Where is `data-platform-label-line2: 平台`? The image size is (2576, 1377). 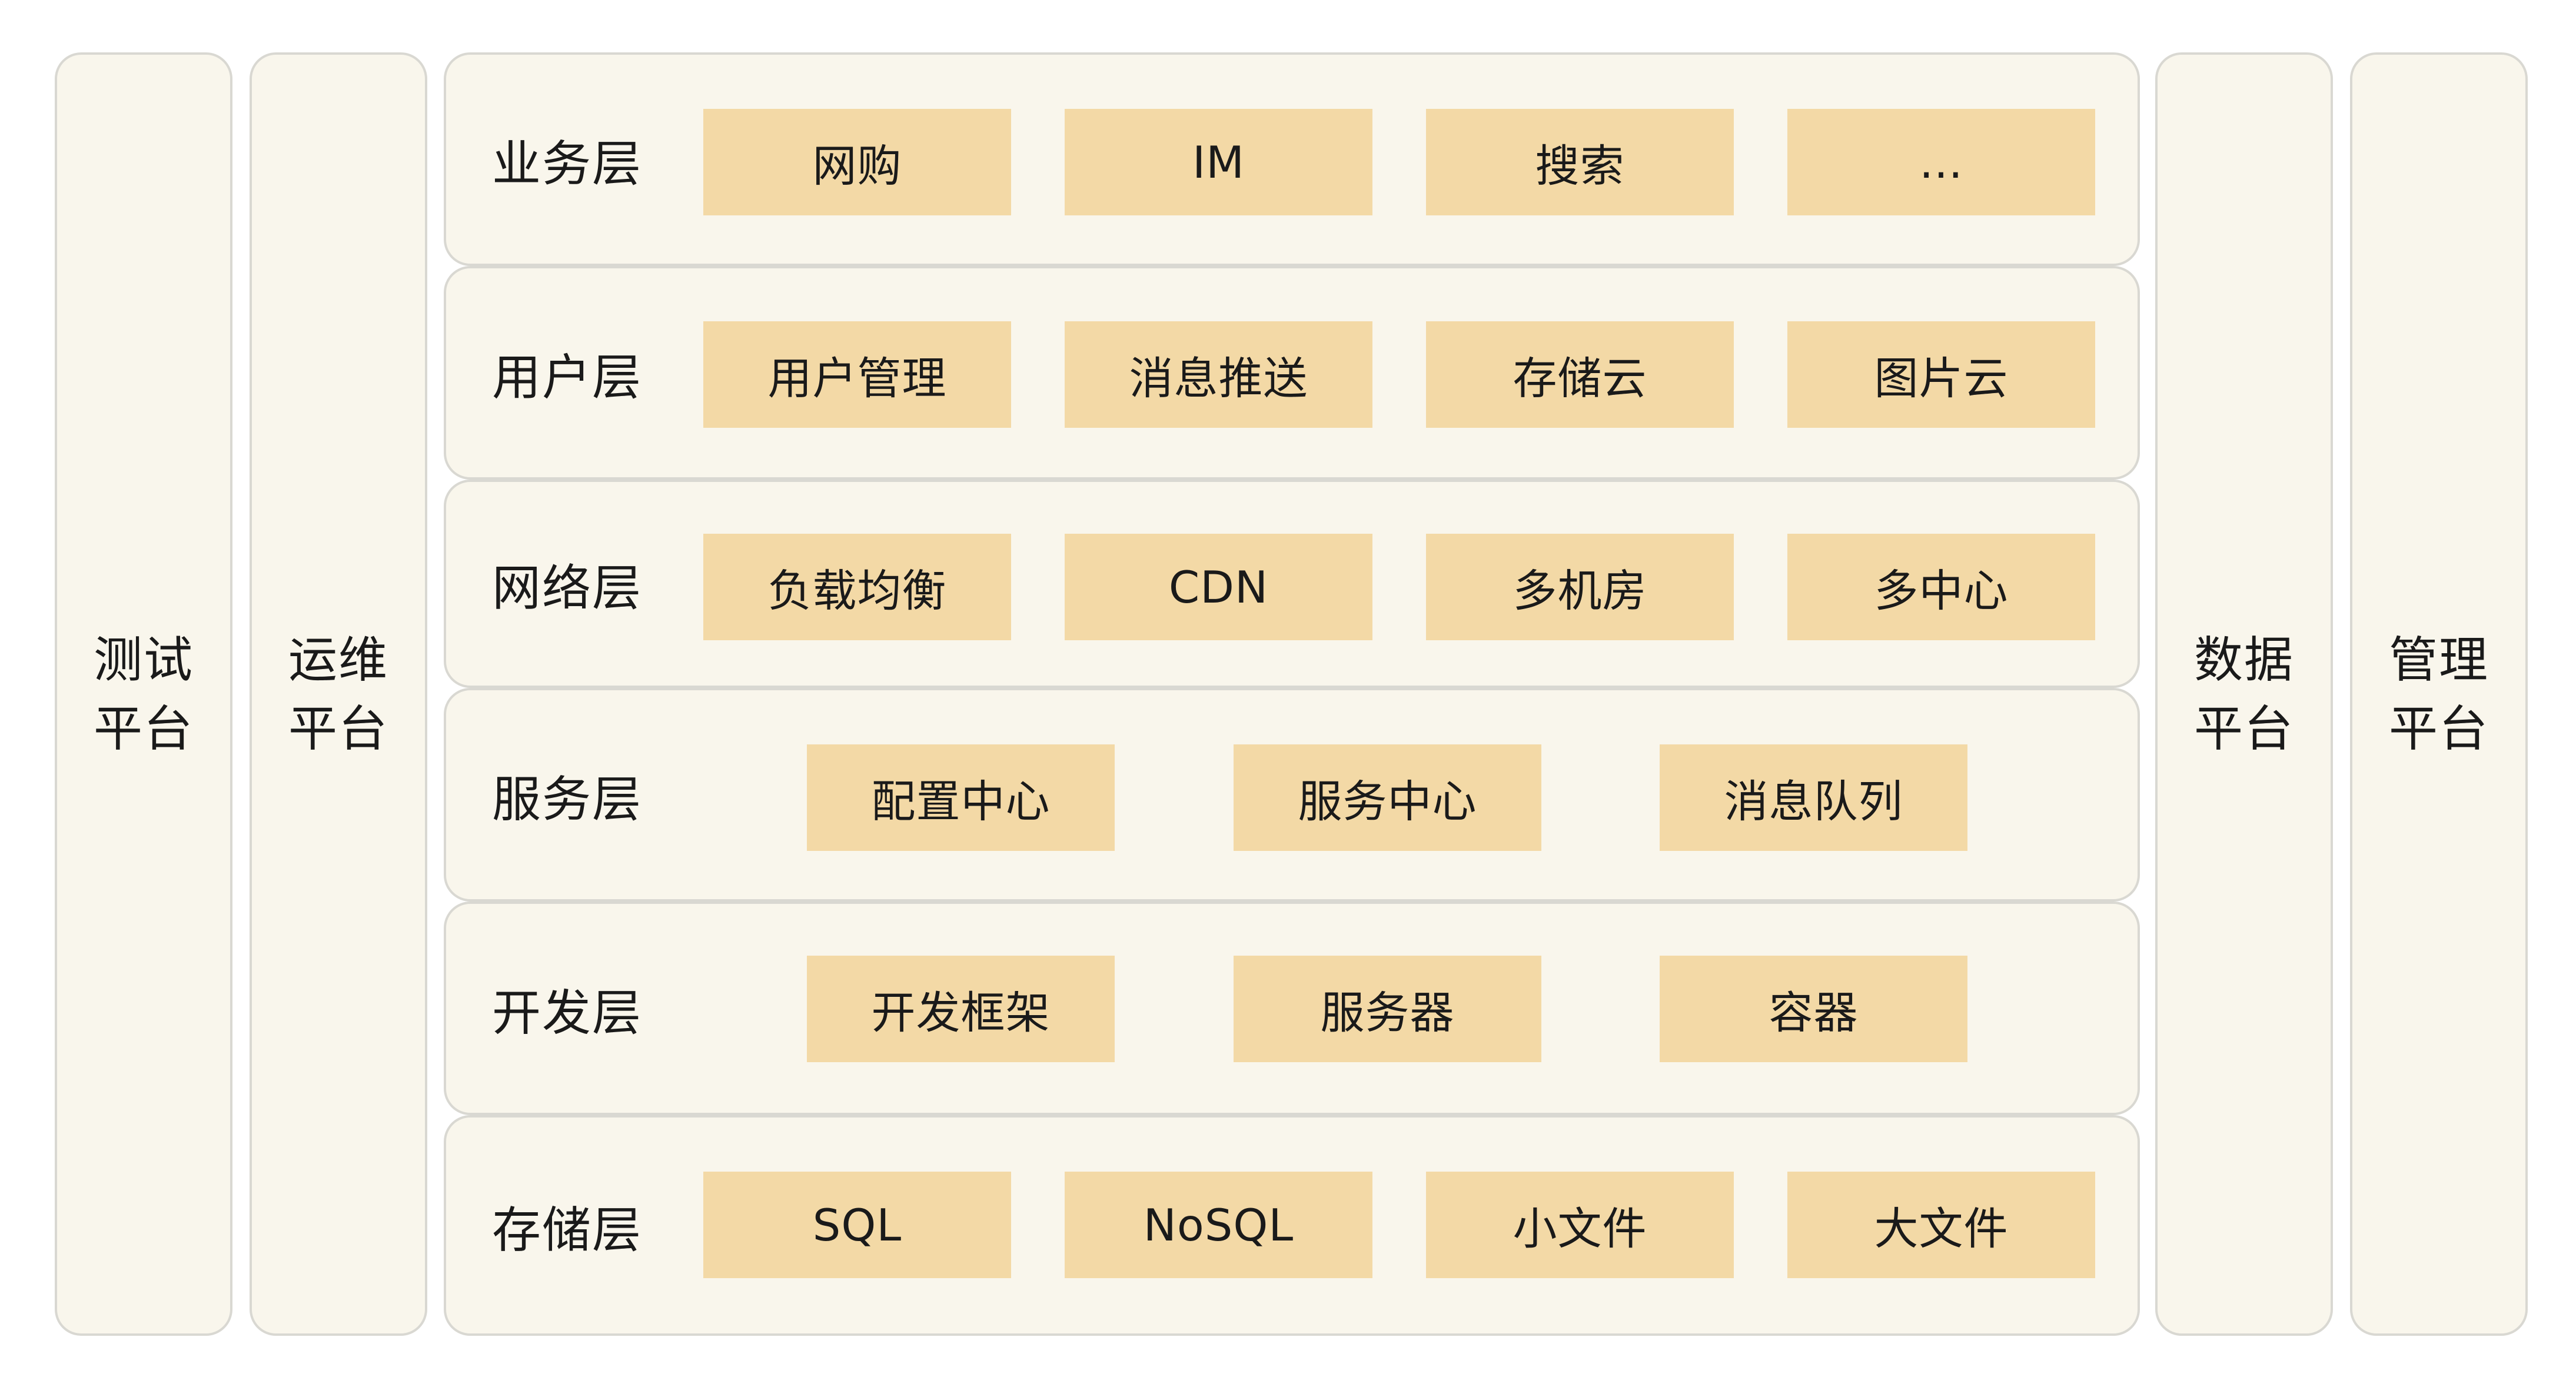
data-platform-label-line2: 平台 is located at coordinates (2244, 728).